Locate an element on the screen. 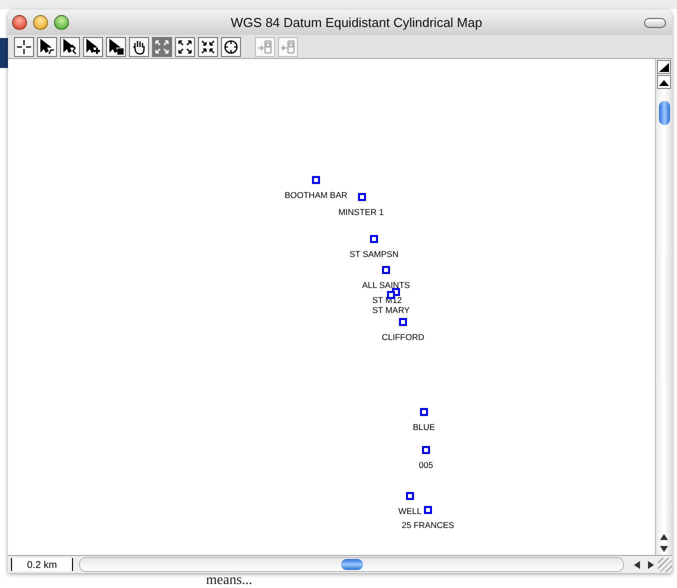 This screenshot has width=677, height=588. scroll-down-icon is located at coordinates (664, 549).